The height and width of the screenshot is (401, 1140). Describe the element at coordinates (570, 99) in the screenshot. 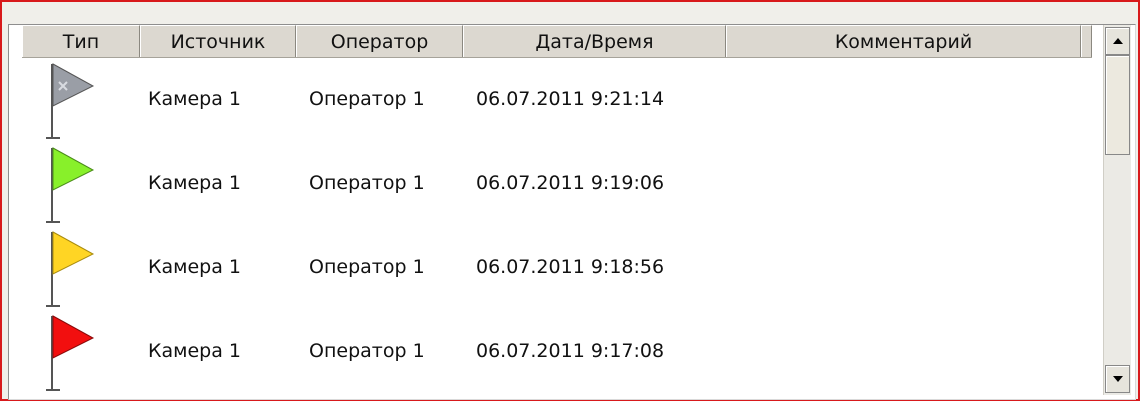

I see `cell-datetime: 06.07.2011 9:21:14` at that location.